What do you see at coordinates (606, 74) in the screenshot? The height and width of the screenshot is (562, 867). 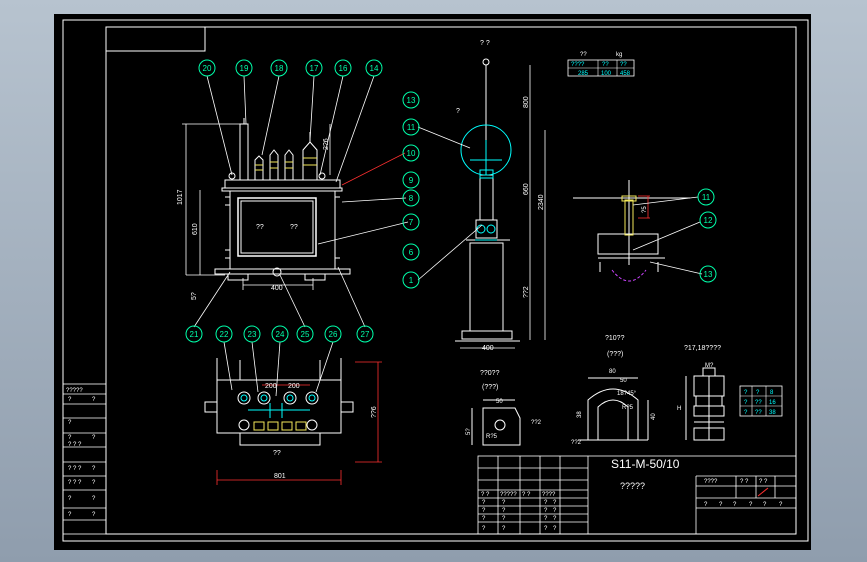 I see `weight-val-2: 100` at bounding box center [606, 74].